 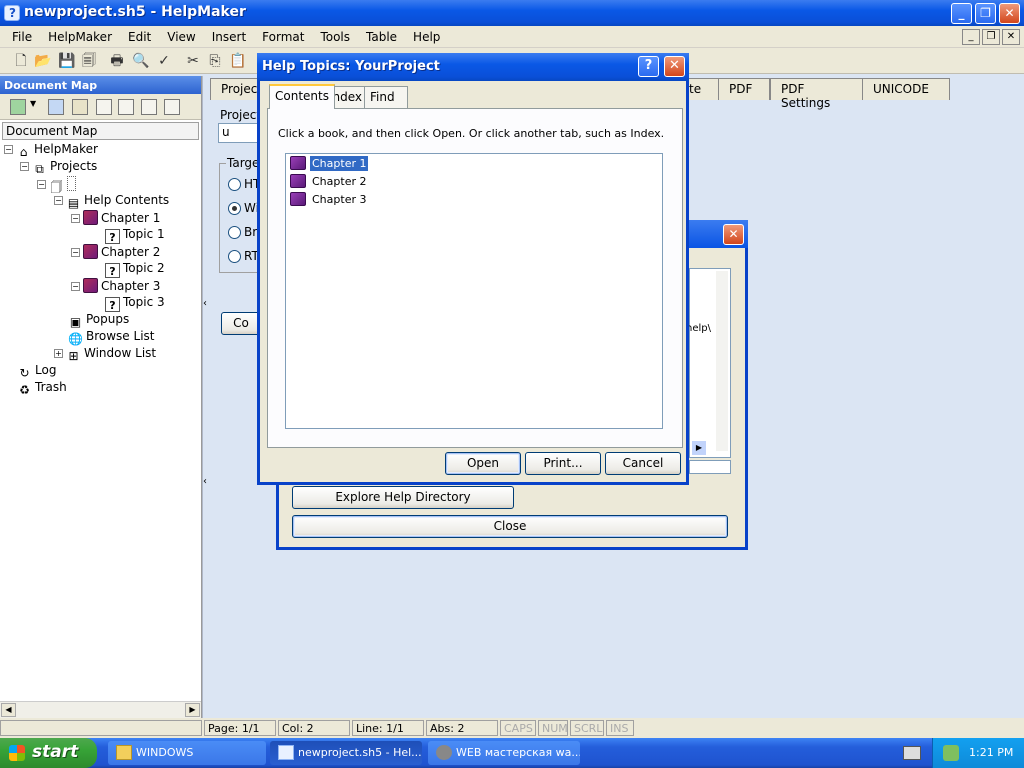 What do you see at coordinates (985, 13) in the screenshot?
I see `restore-button: ❐` at bounding box center [985, 13].